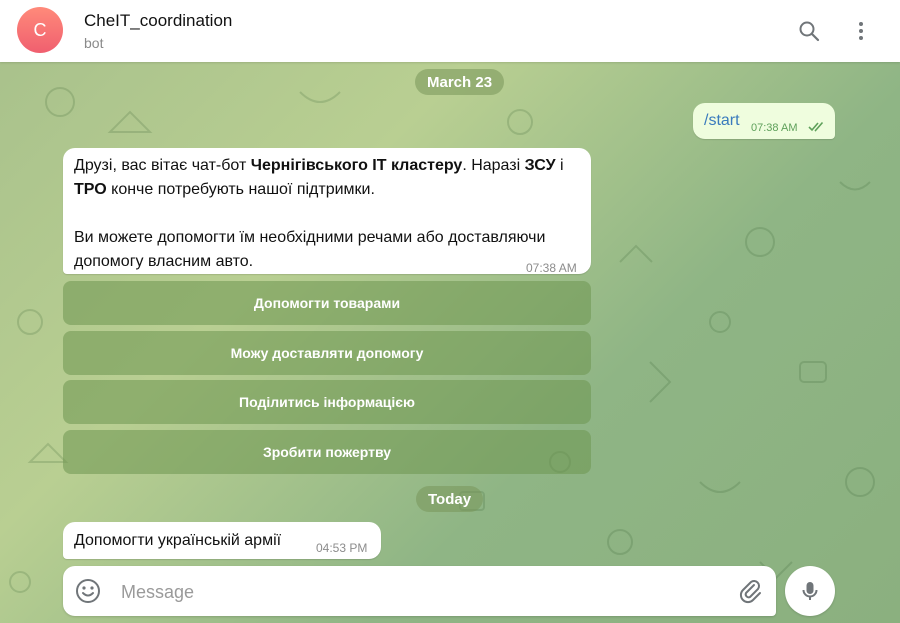 The height and width of the screenshot is (623, 900). I want to click on smile-icon, so click(88, 591).